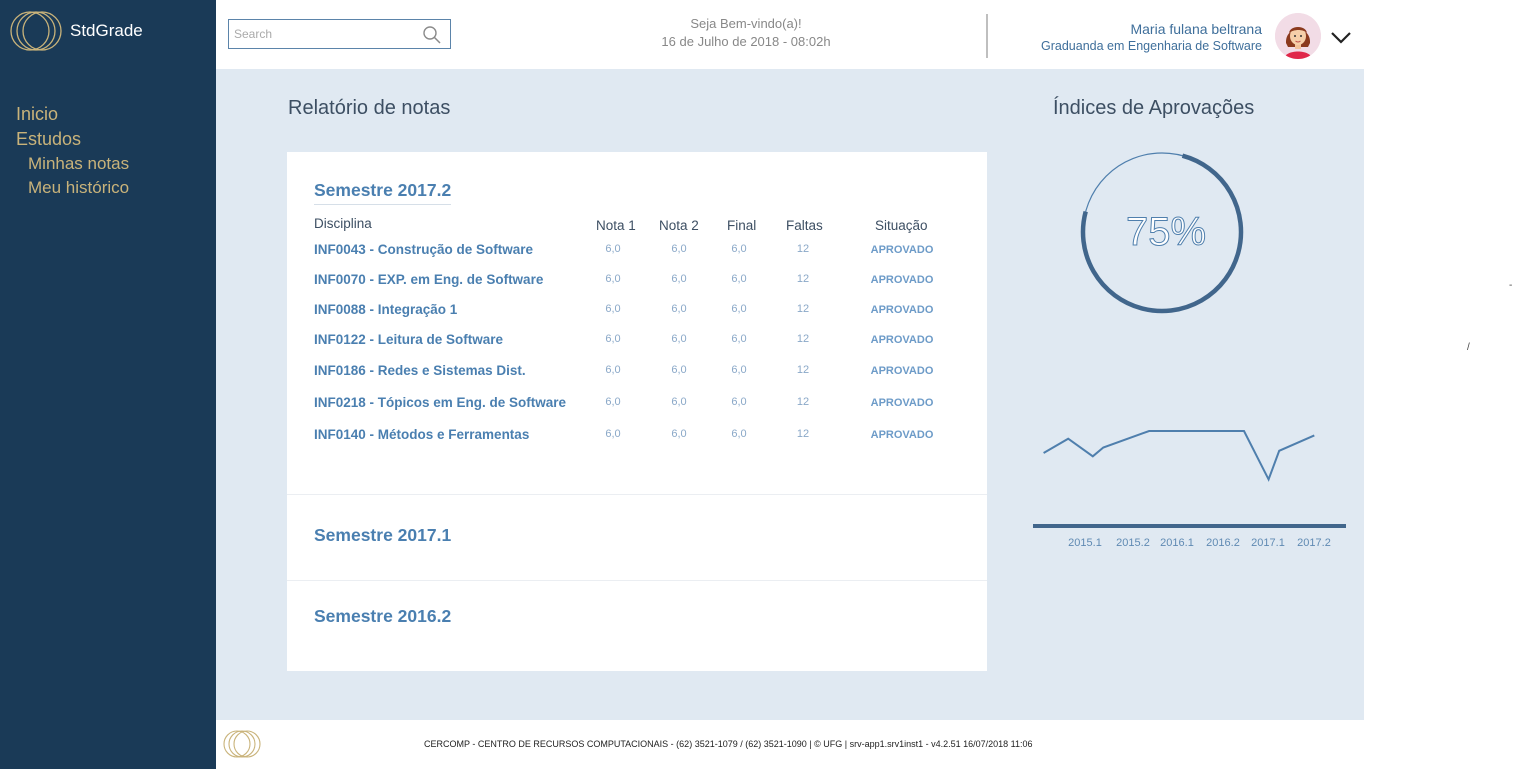 The image size is (1514, 769). Describe the element at coordinates (746, 41) in the screenshot. I see `current-datetime: 16 de Julho de 2018 - 08:02h` at that location.